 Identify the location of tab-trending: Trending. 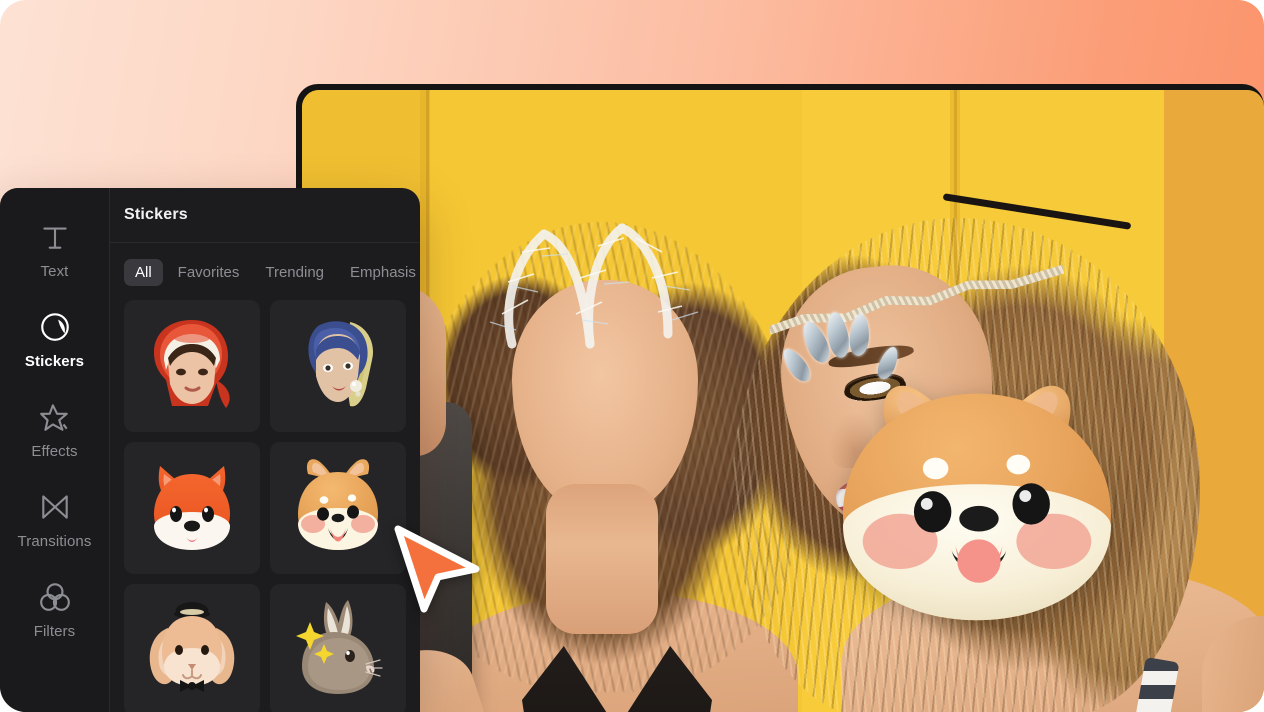
(294, 272).